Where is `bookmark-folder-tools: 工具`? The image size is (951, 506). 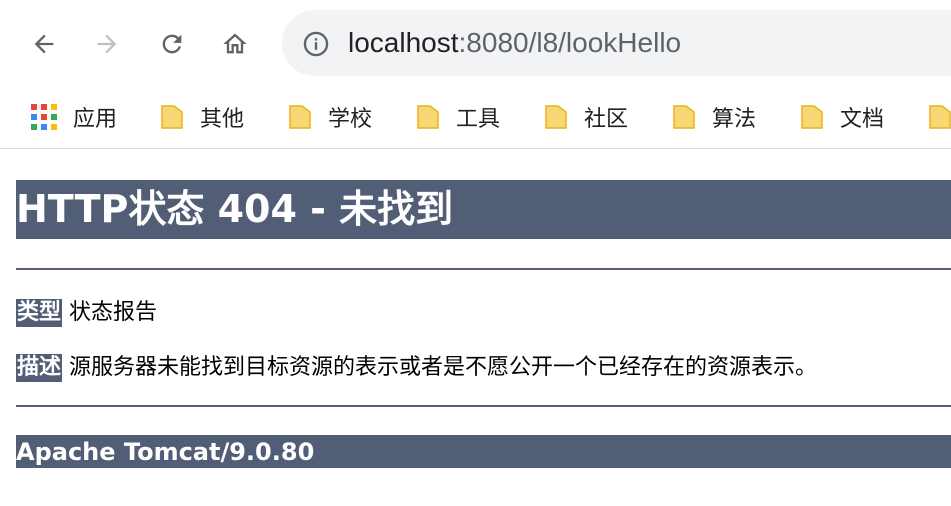 bookmark-folder-tools: 工具 is located at coordinates (458, 117).